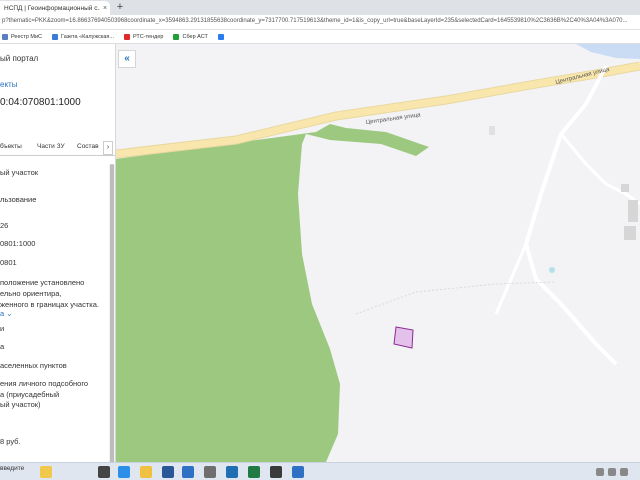  I want to click on windows-taskbar: введите, so click(320, 471).